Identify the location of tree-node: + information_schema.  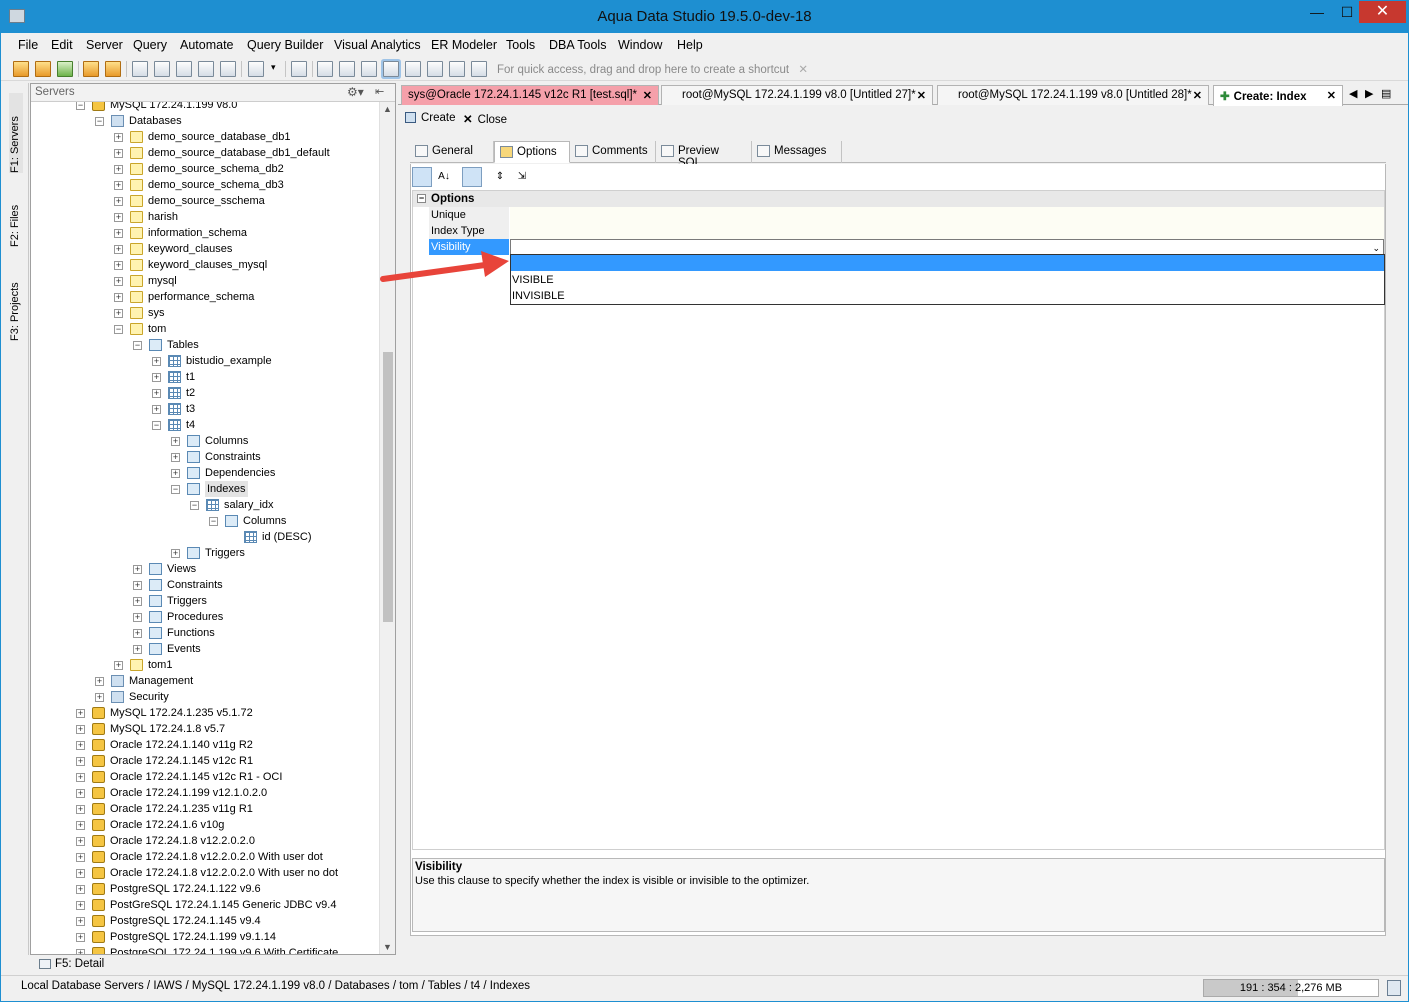
(205, 233).